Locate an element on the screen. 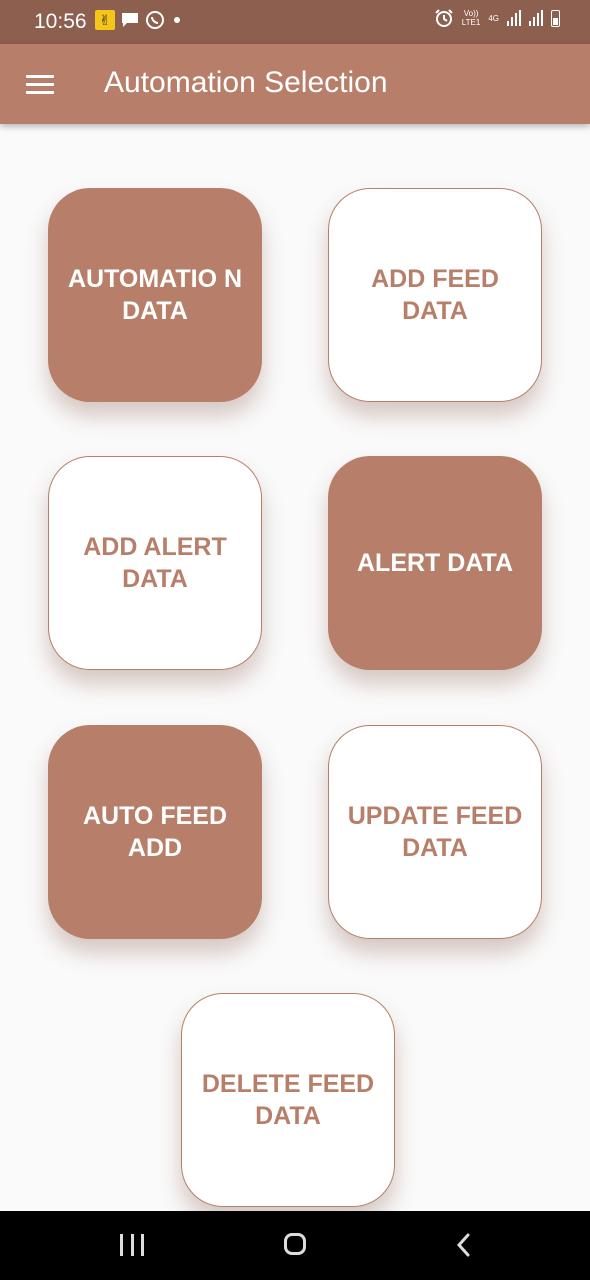  tile-label: UPDATE FEED DATA is located at coordinates (435, 832).